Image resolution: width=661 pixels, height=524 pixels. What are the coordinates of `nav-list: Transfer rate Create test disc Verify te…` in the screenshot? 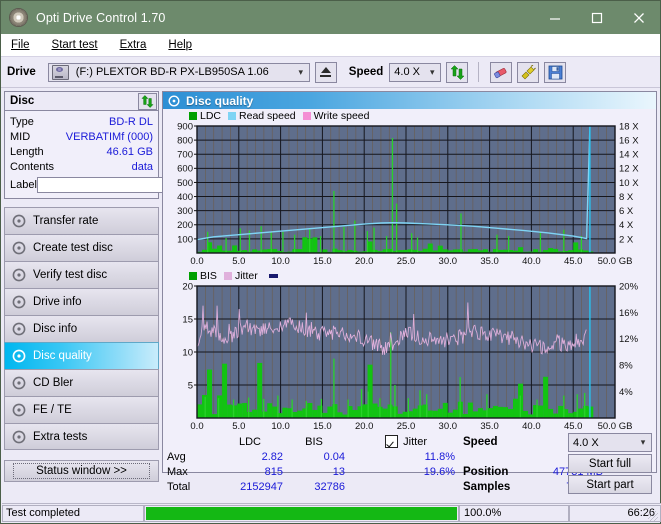 It's located at (81, 328).